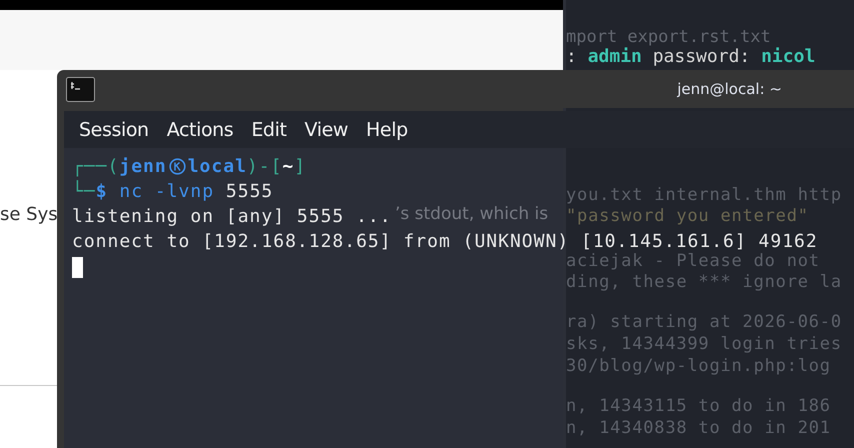  Describe the element at coordinates (445, 241) in the screenshot. I see `output-line: connect to [192.168.128.65] from (UNKNOWN) [10.145.161.6] 49162` at that location.